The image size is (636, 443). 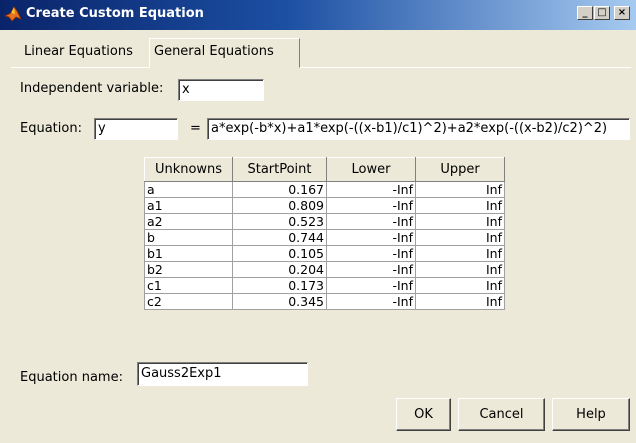 I want to click on tab-general-equations: General Equations, so click(x=224, y=53).